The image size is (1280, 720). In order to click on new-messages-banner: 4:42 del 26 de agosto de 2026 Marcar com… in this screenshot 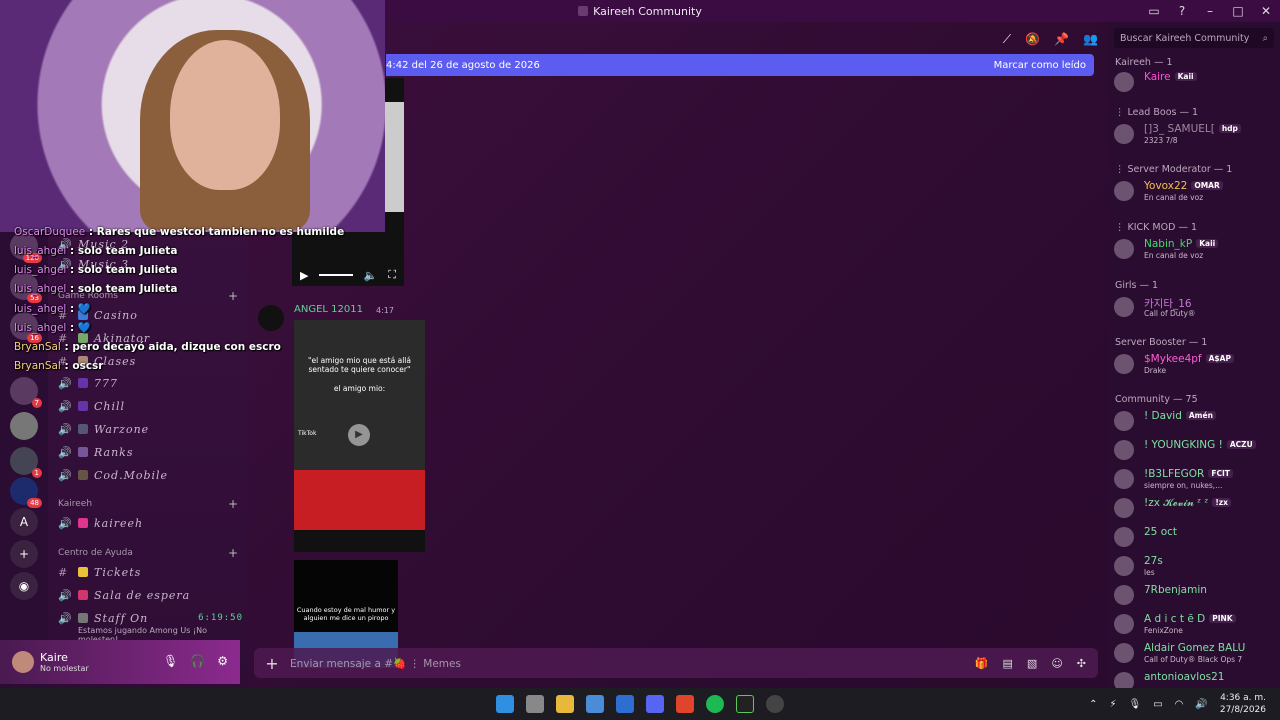, I will do `click(740, 65)`.